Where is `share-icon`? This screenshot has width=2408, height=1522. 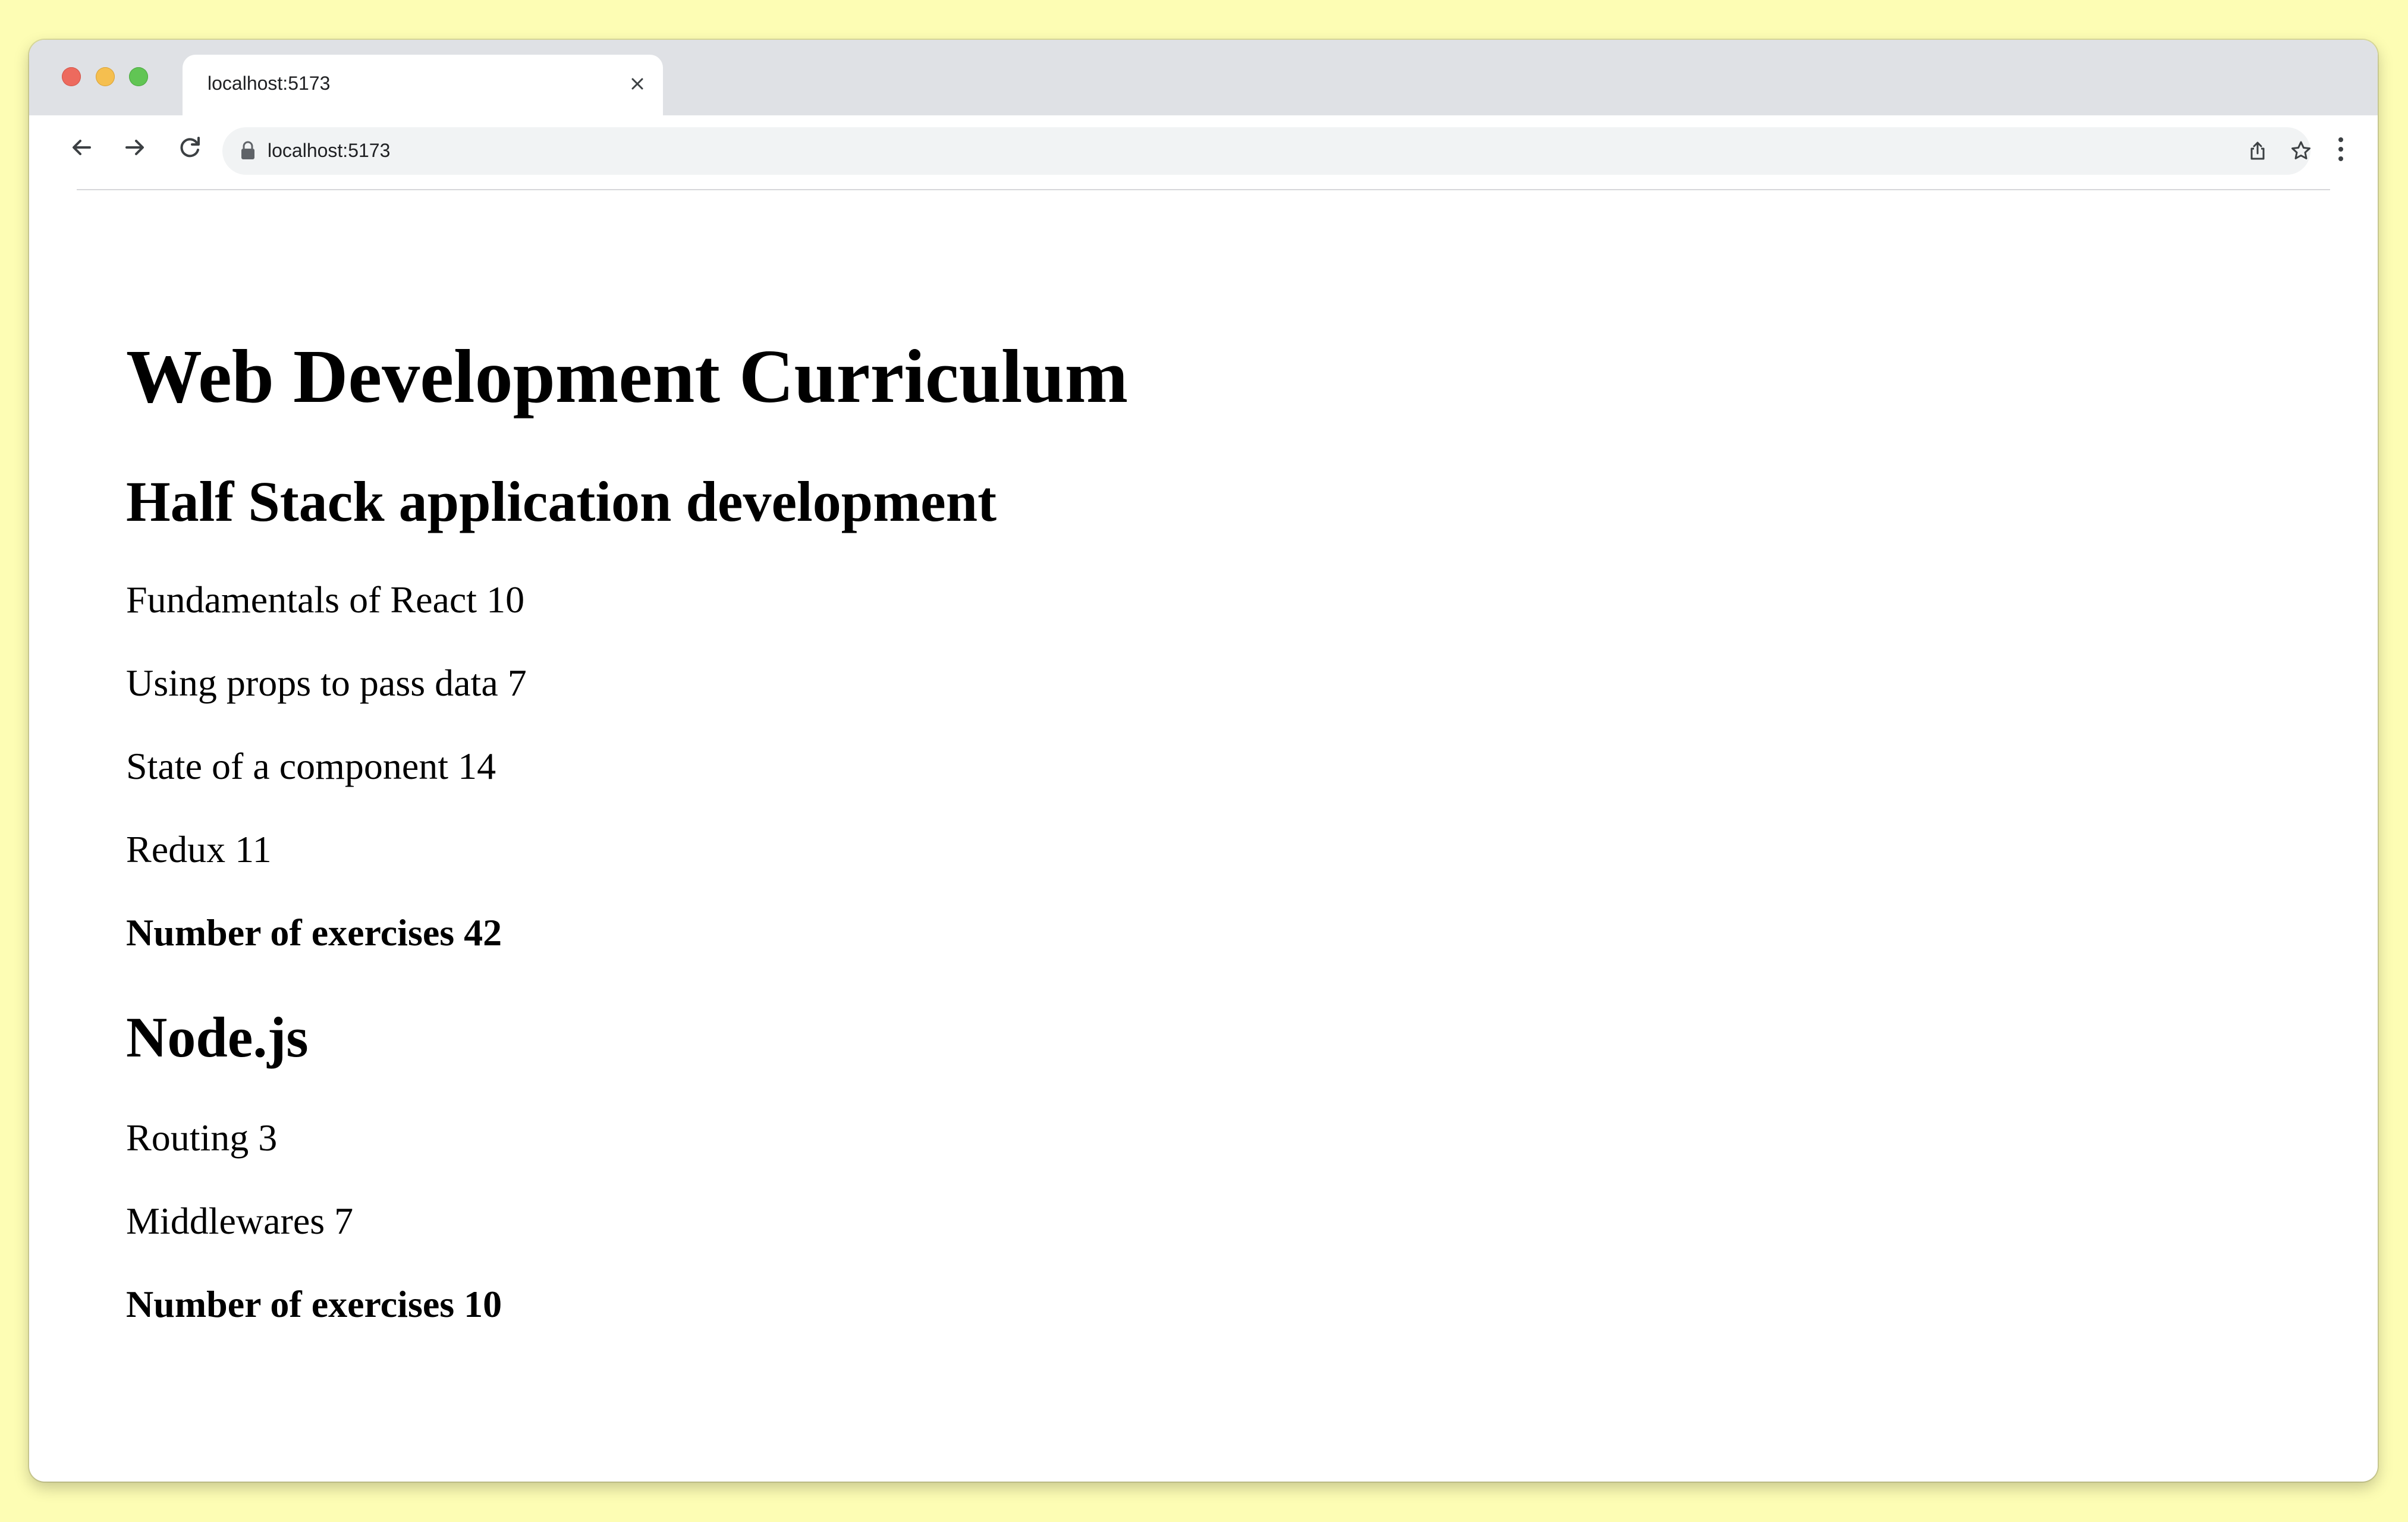
share-icon is located at coordinates (2257, 151).